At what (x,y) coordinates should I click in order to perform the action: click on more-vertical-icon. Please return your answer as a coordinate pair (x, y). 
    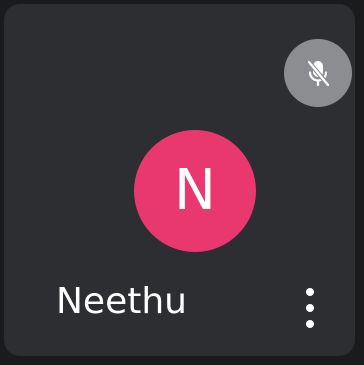
    Looking at the image, I should click on (310, 308).